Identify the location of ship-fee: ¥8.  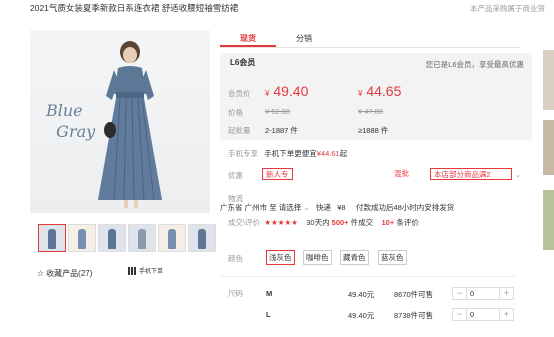
(341, 207).